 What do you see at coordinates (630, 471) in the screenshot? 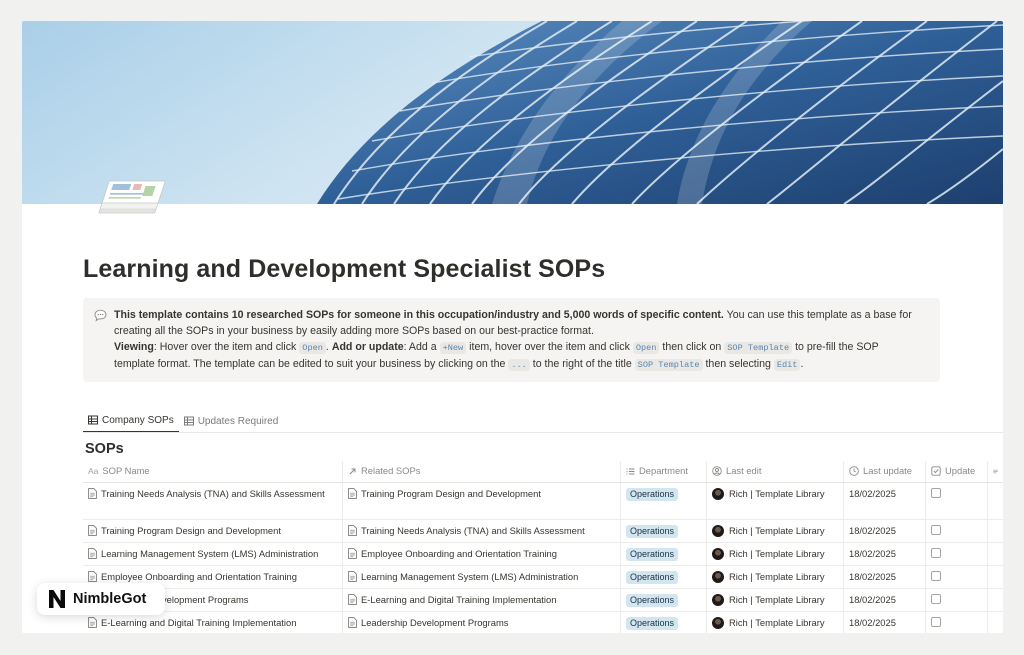
I see `list-icon` at bounding box center [630, 471].